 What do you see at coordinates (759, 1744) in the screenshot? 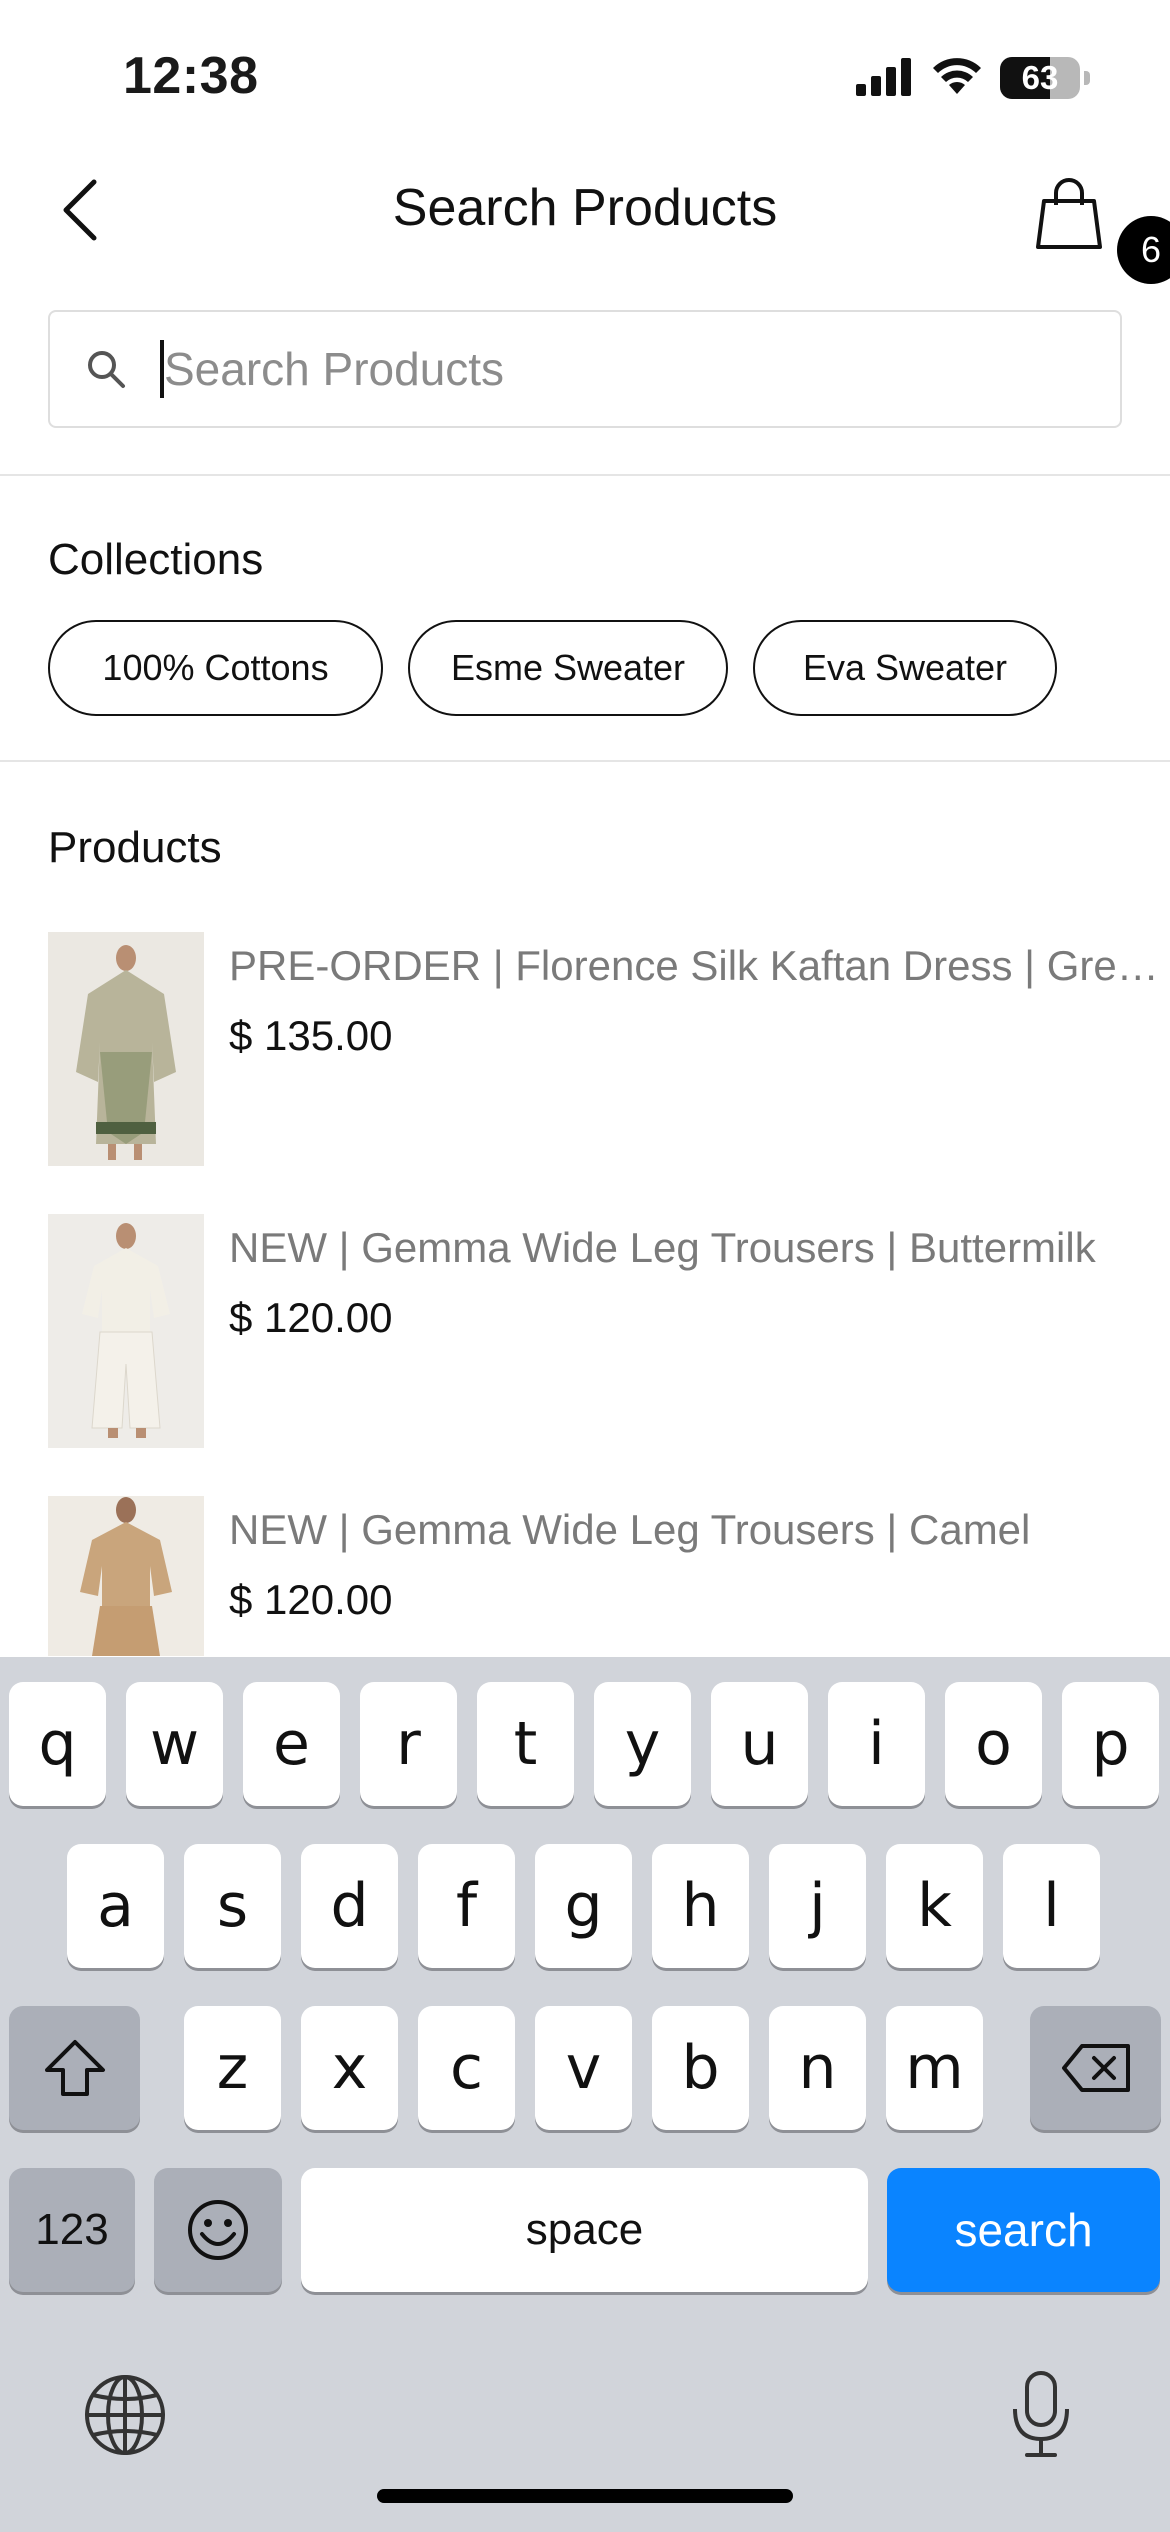
I see `key-u: u` at bounding box center [759, 1744].